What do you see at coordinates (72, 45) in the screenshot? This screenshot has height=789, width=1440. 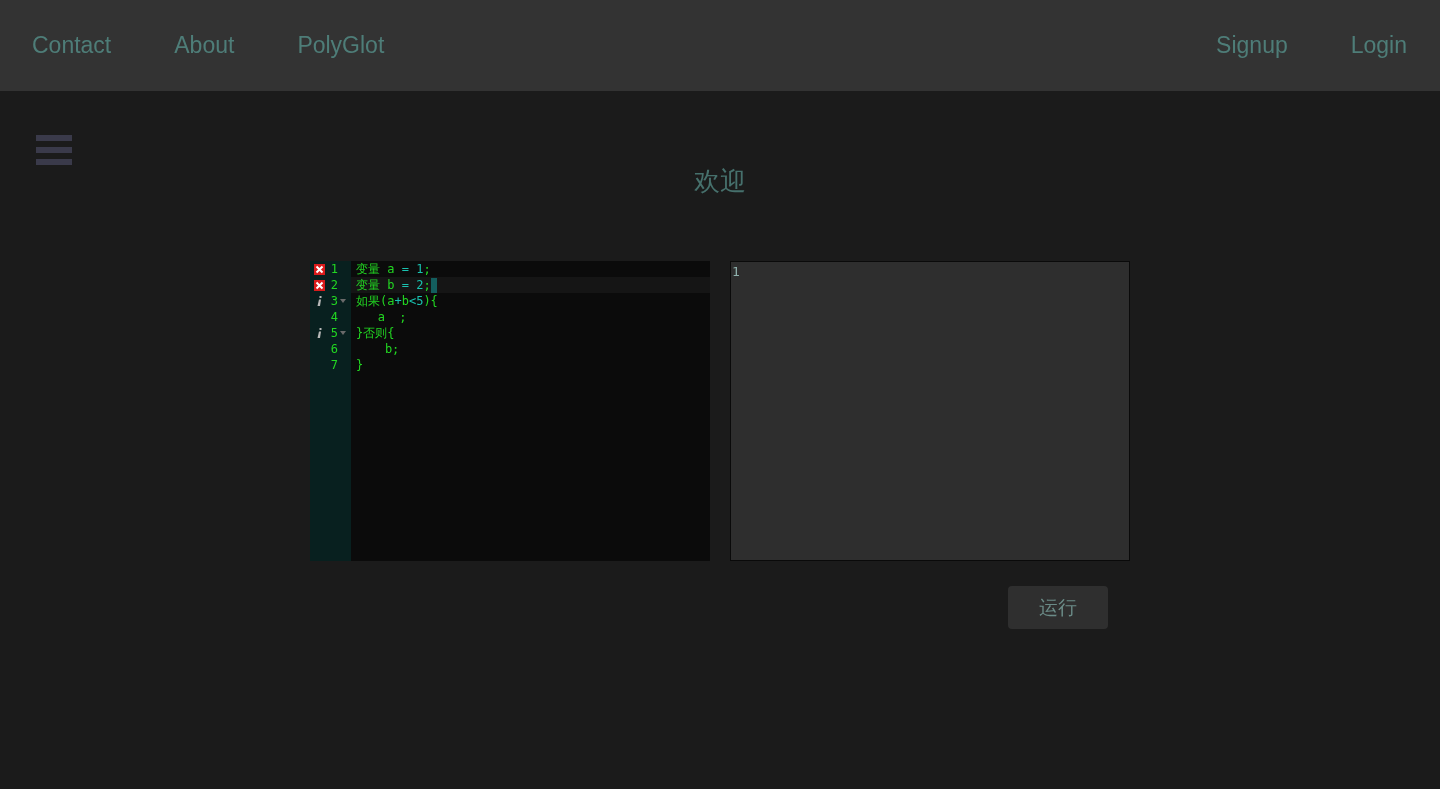 I see `nav-link: Contact` at bounding box center [72, 45].